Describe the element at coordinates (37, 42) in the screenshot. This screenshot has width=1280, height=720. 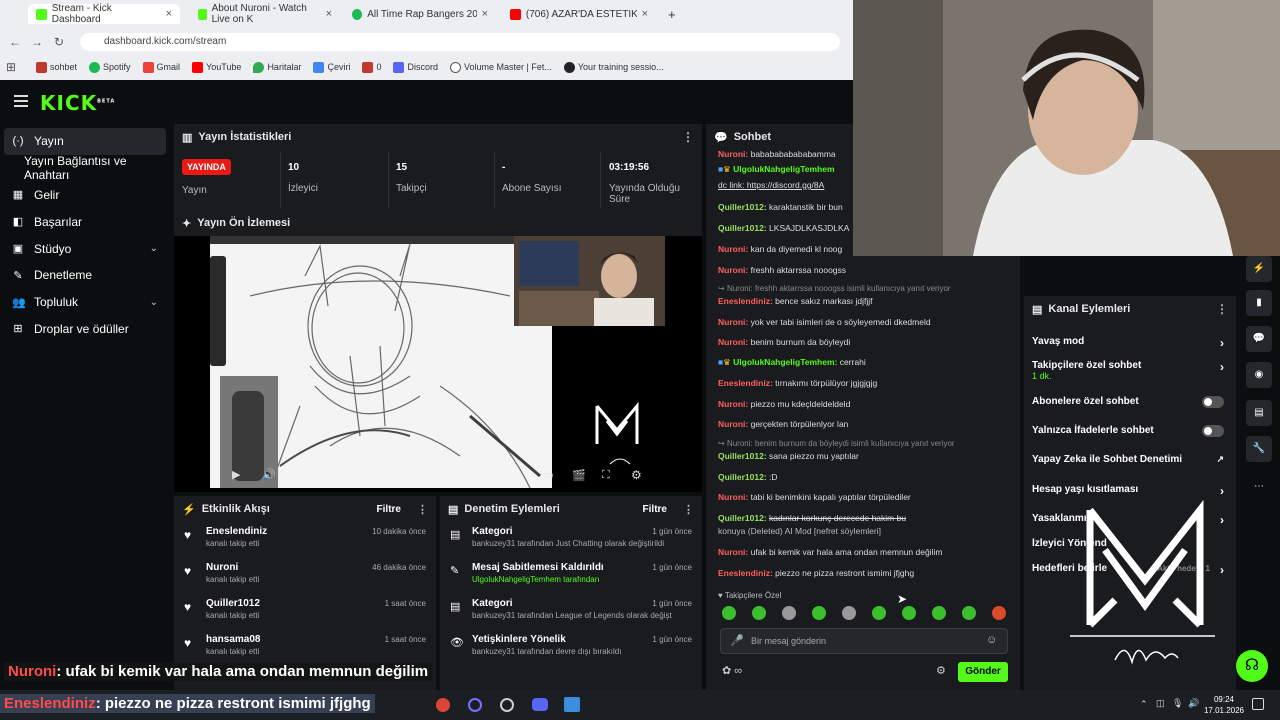
I see `forward-icon: →` at that location.